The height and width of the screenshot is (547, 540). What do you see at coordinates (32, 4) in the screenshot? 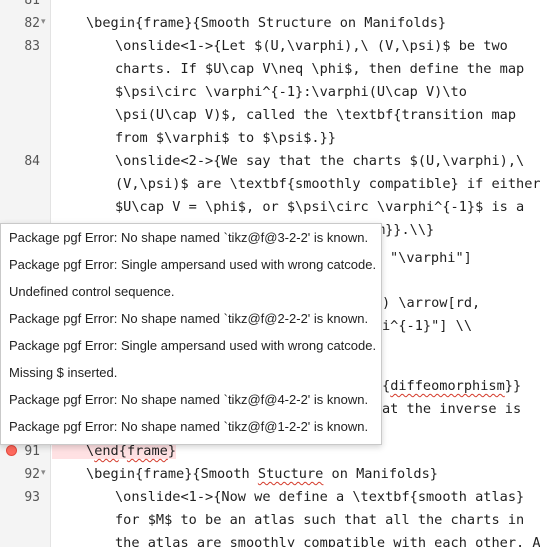
I see `line-number: 81` at bounding box center [32, 4].